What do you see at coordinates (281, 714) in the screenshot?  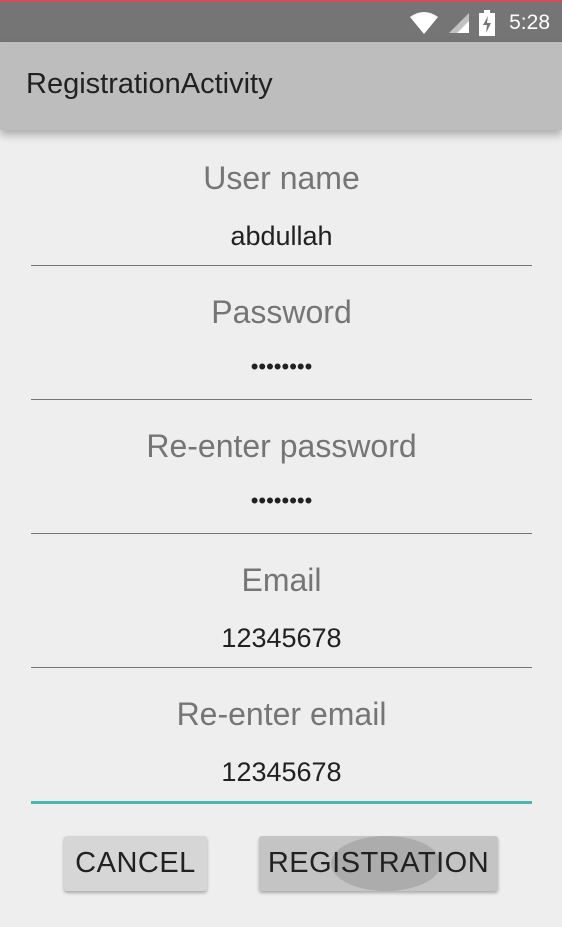 I see `reenter-email-label: Re-enter email` at bounding box center [281, 714].